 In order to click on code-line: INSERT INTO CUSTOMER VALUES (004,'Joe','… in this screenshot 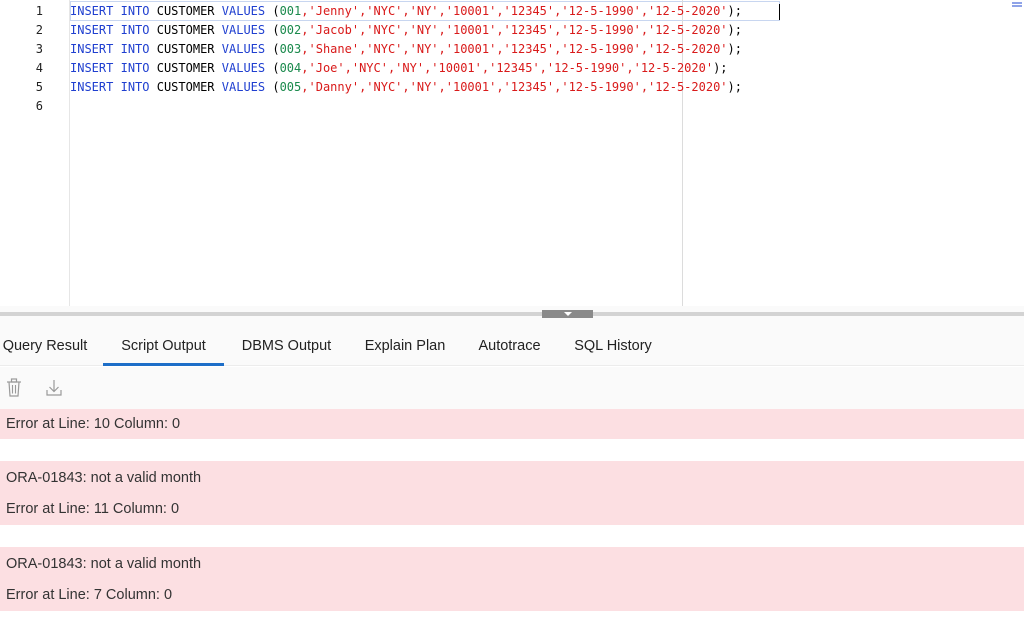, I will do `click(399, 68)`.